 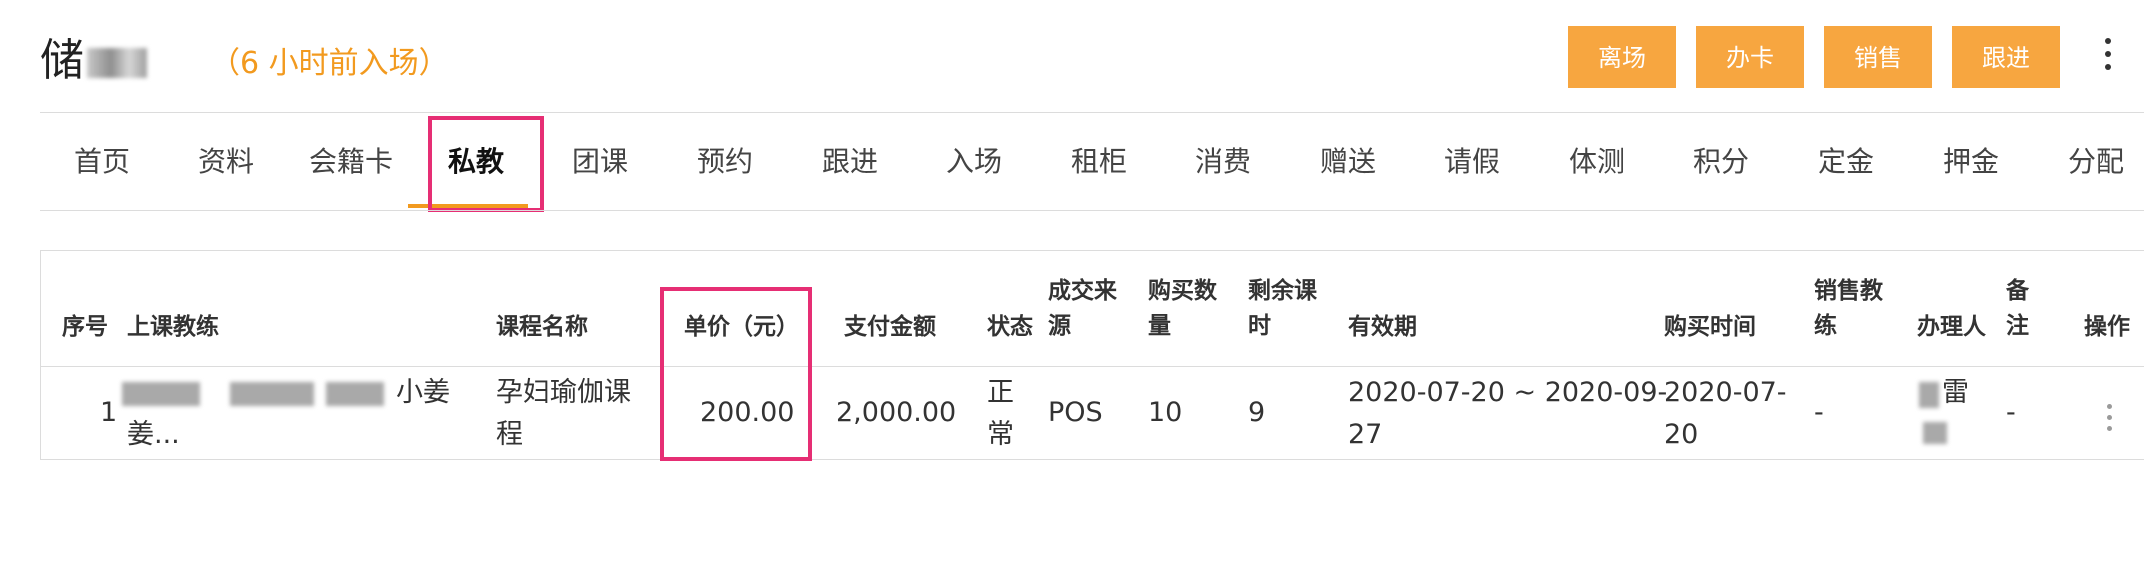 What do you see at coordinates (1725, 392) in the screenshot?
I see `cell-purchase-line1: 2020-07-` at bounding box center [1725, 392].